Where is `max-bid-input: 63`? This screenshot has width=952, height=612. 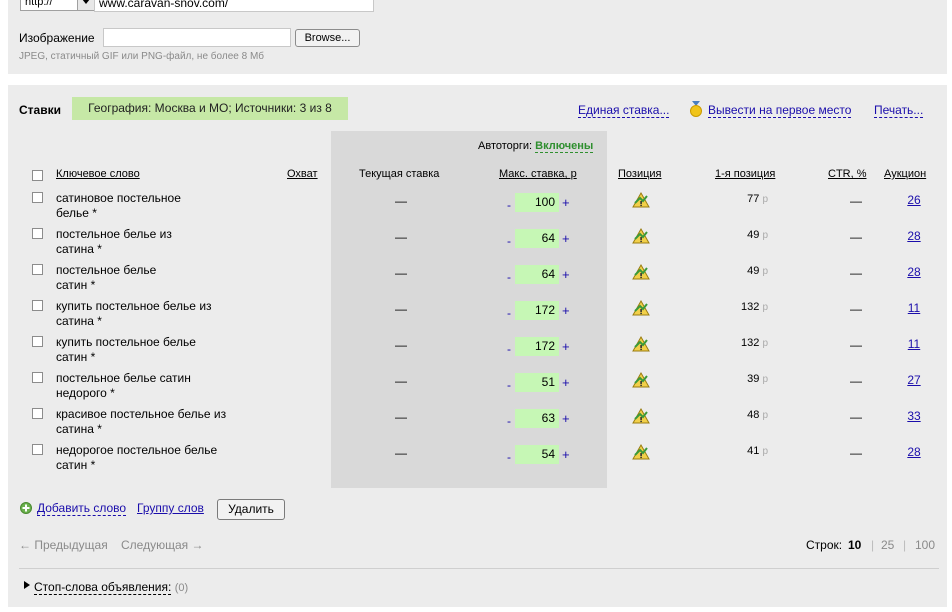
max-bid-input: 63 is located at coordinates (537, 418).